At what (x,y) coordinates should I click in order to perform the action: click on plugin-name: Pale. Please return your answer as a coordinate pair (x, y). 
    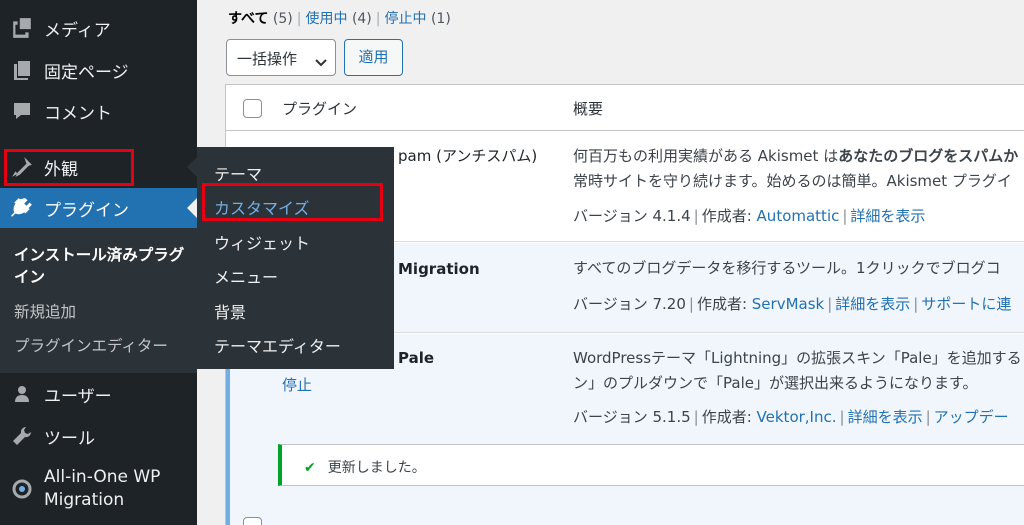
    Looking at the image, I should click on (416, 358).